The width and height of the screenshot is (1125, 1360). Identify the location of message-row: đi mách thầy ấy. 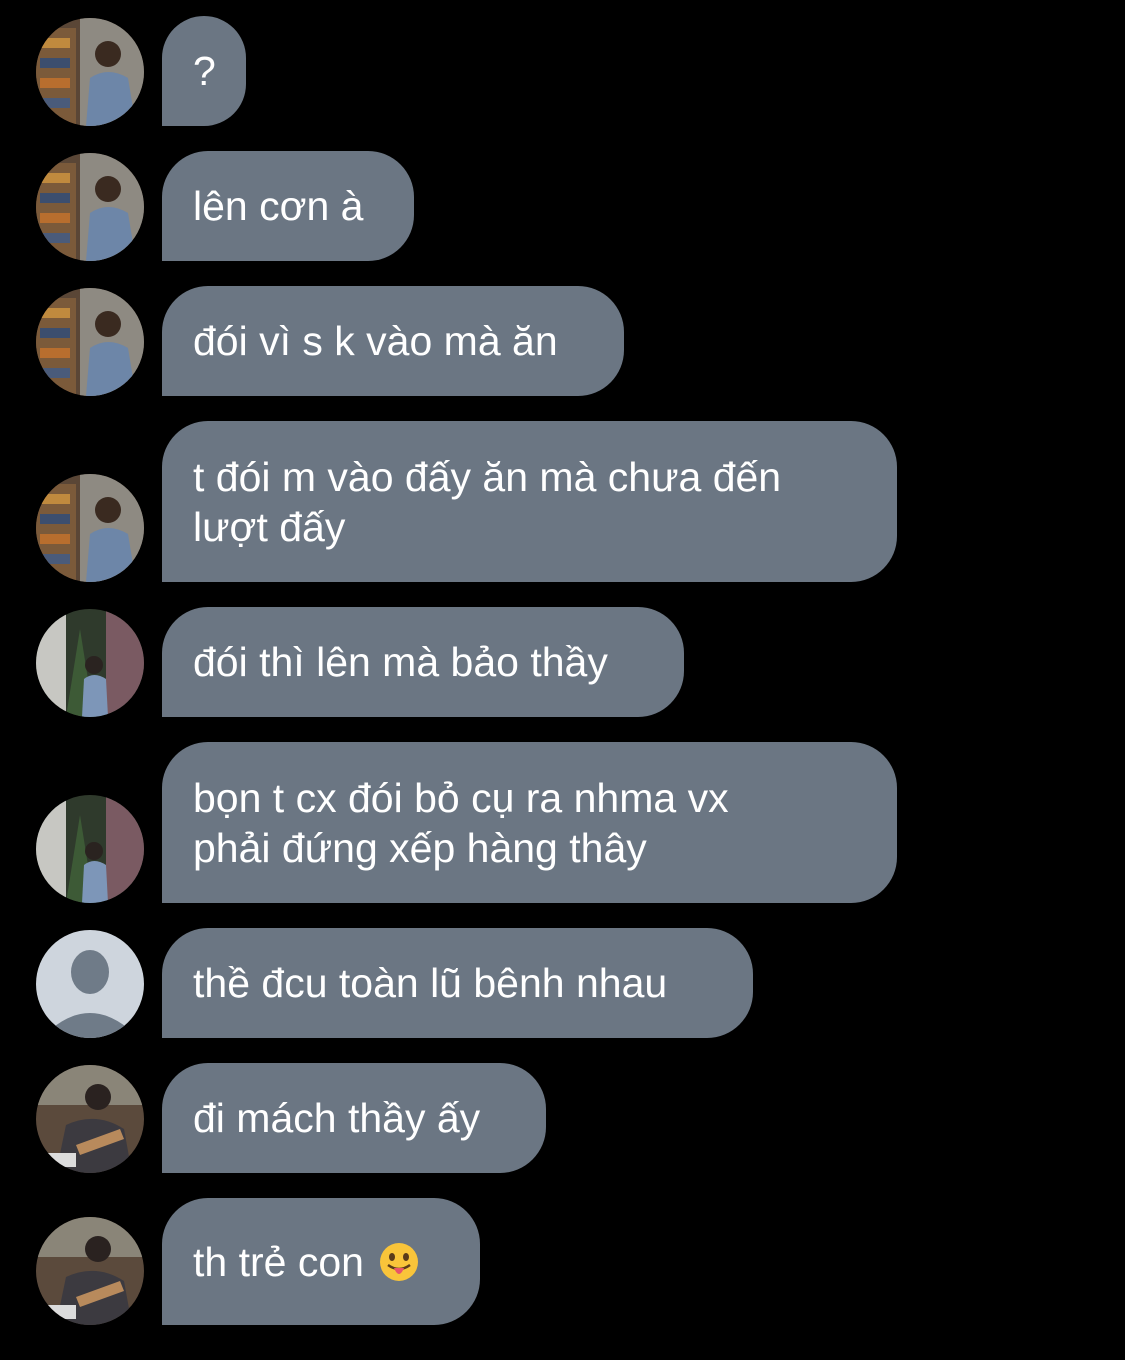
(562, 1118).